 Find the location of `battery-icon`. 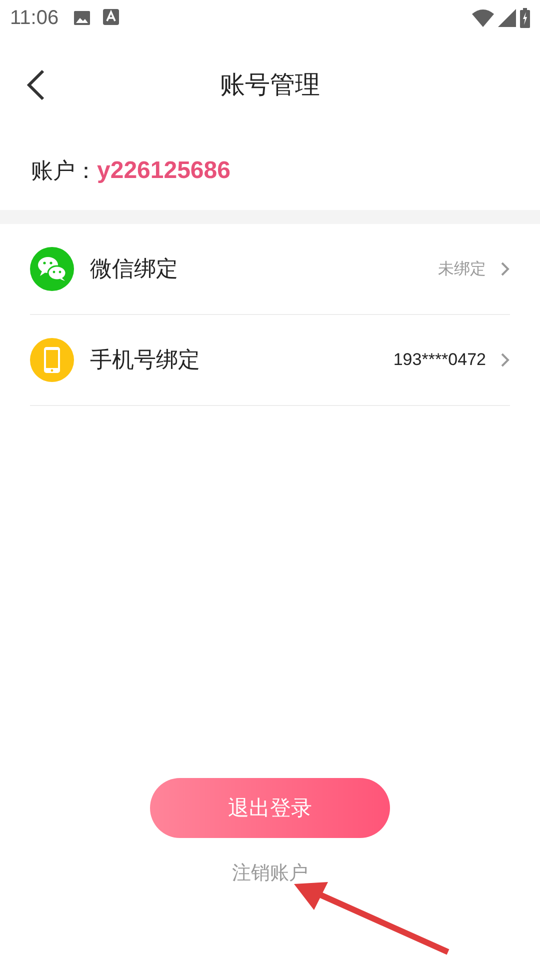

battery-icon is located at coordinates (525, 18).